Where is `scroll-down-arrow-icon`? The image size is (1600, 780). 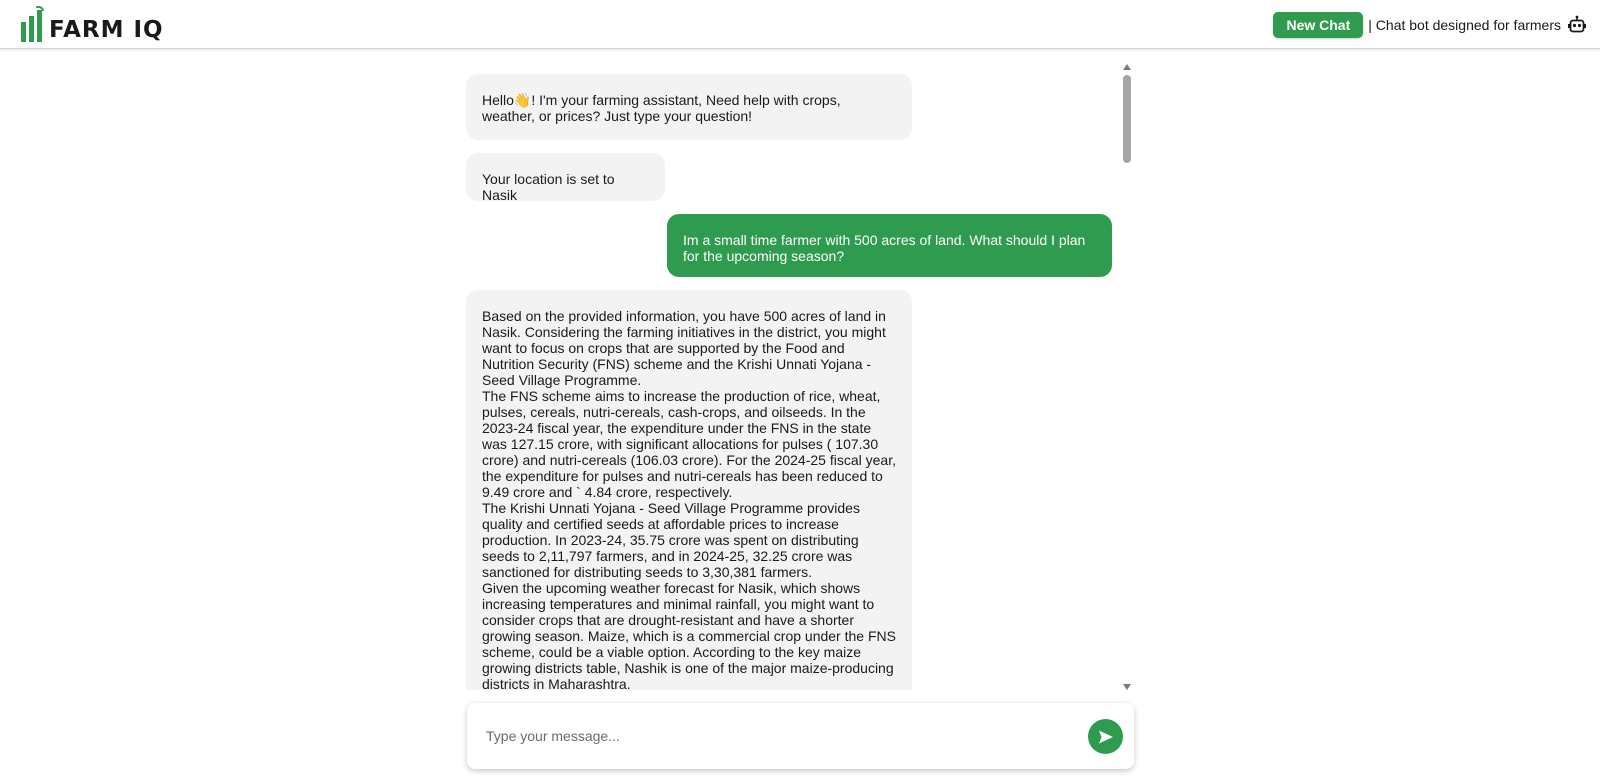
scroll-down-arrow-icon is located at coordinates (1127, 687).